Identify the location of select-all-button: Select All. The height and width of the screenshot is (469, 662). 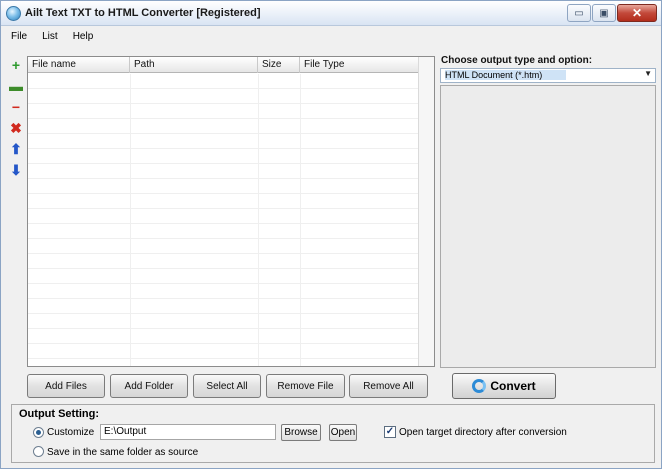
(227, 386).